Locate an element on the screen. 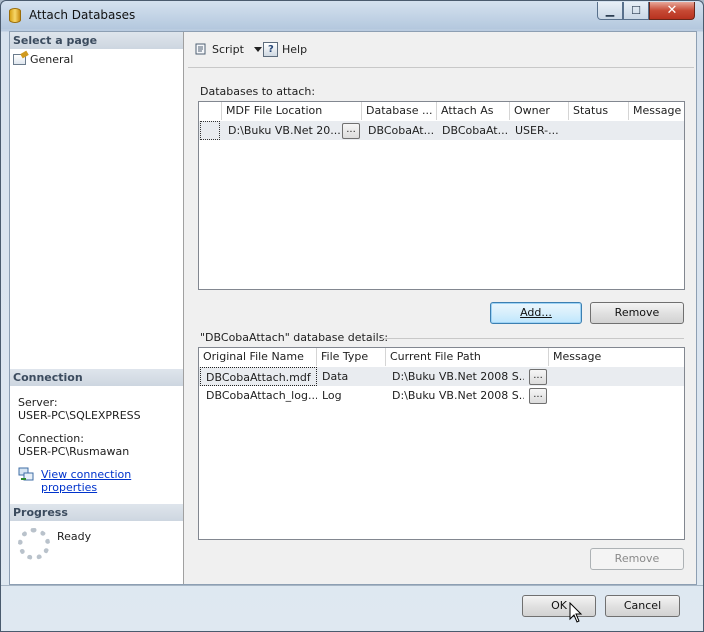 This screenshot has height=632, width=704. help-icon is located at coordinates (270, 49).